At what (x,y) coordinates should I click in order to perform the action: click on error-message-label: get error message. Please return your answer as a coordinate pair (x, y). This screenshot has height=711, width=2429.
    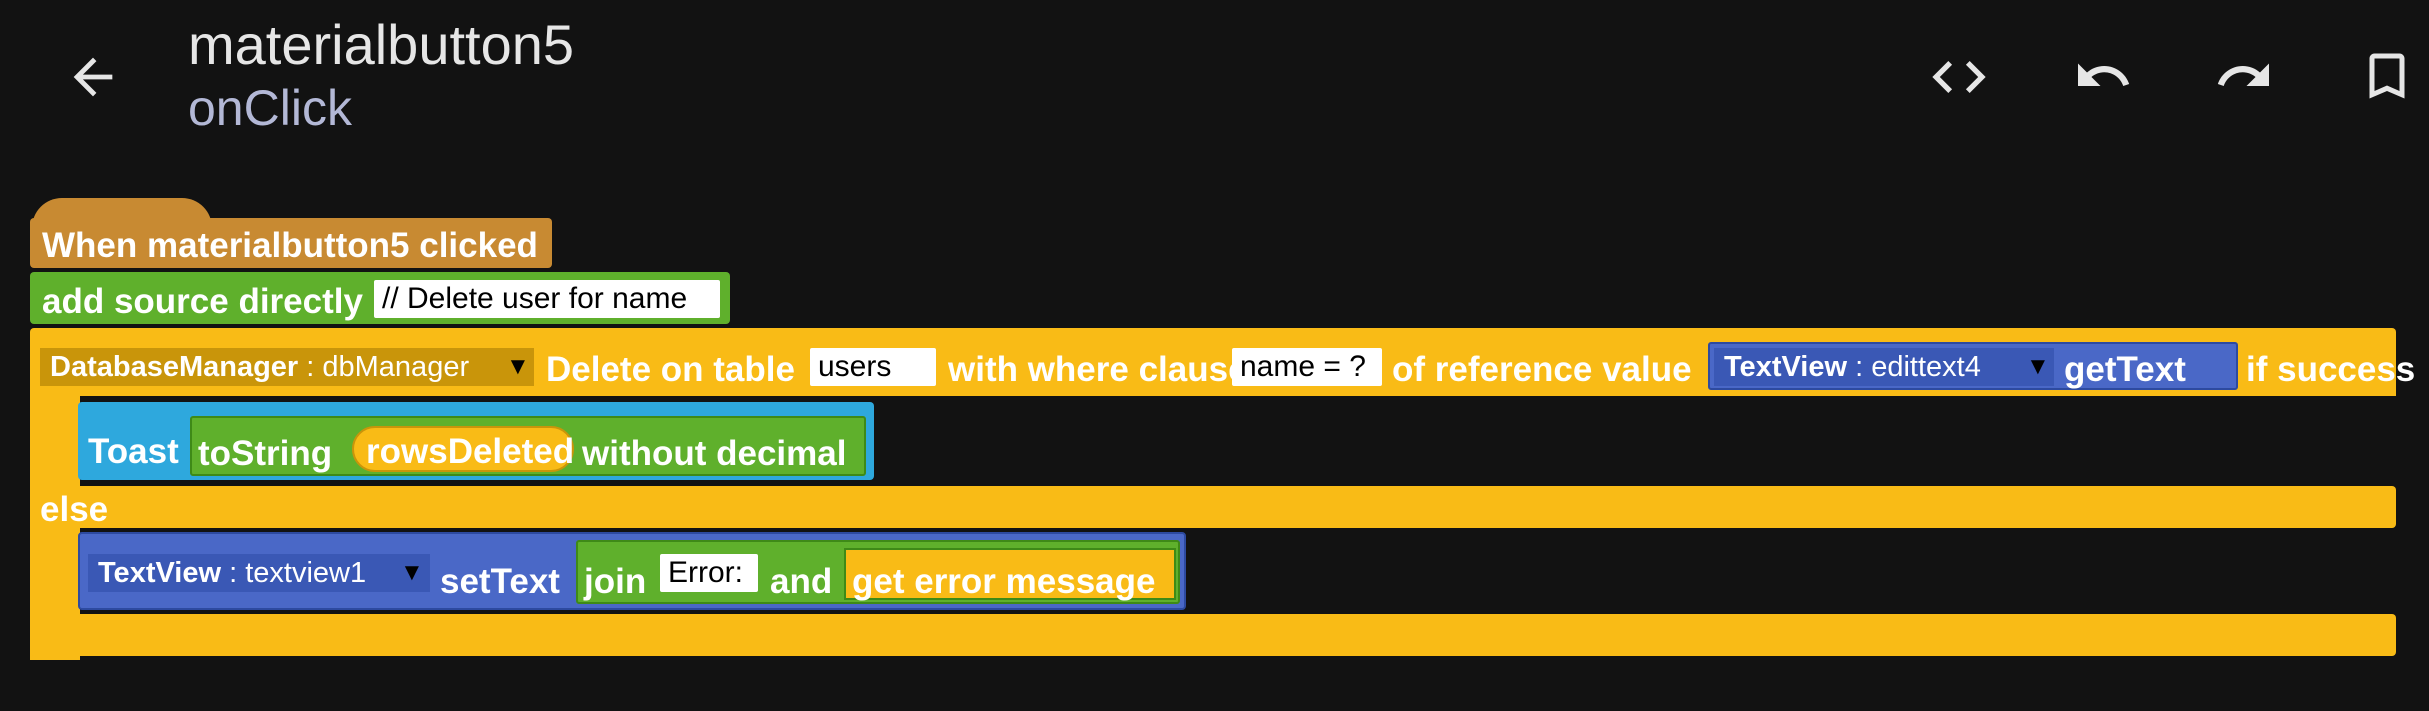
    Looking at the image, I should click on (1004, 581).